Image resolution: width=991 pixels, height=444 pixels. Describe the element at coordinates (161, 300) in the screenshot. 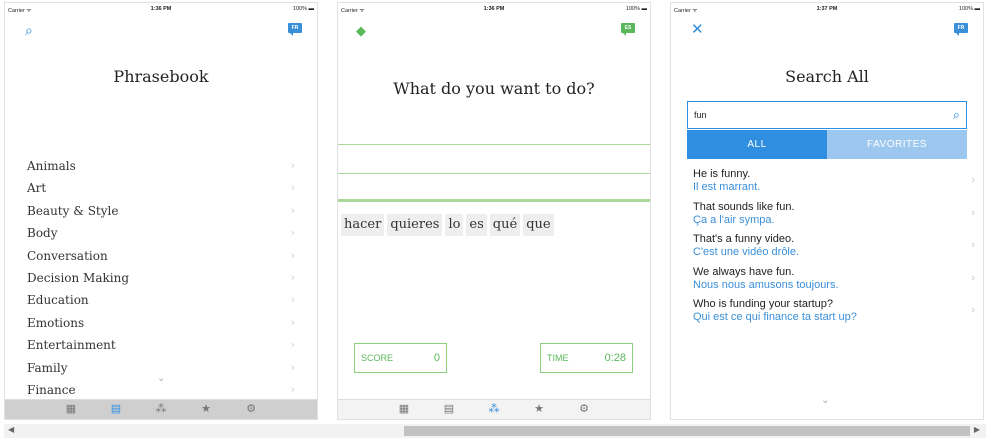

I see `category-item: Education ›` at that location.